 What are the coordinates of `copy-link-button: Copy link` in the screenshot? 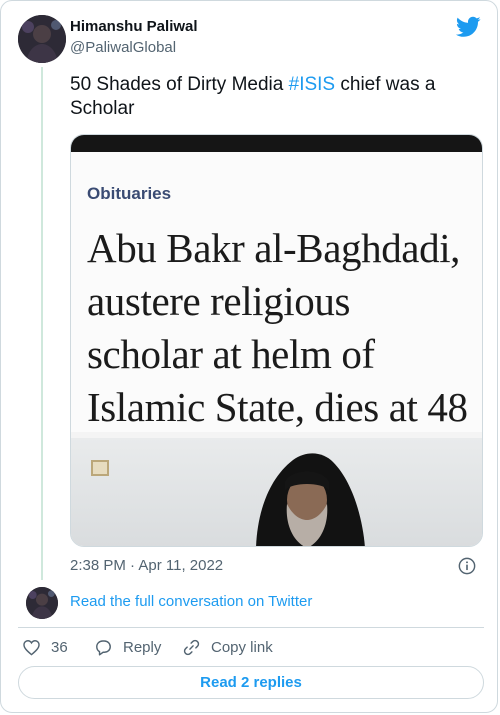 It's located at (227, 647).